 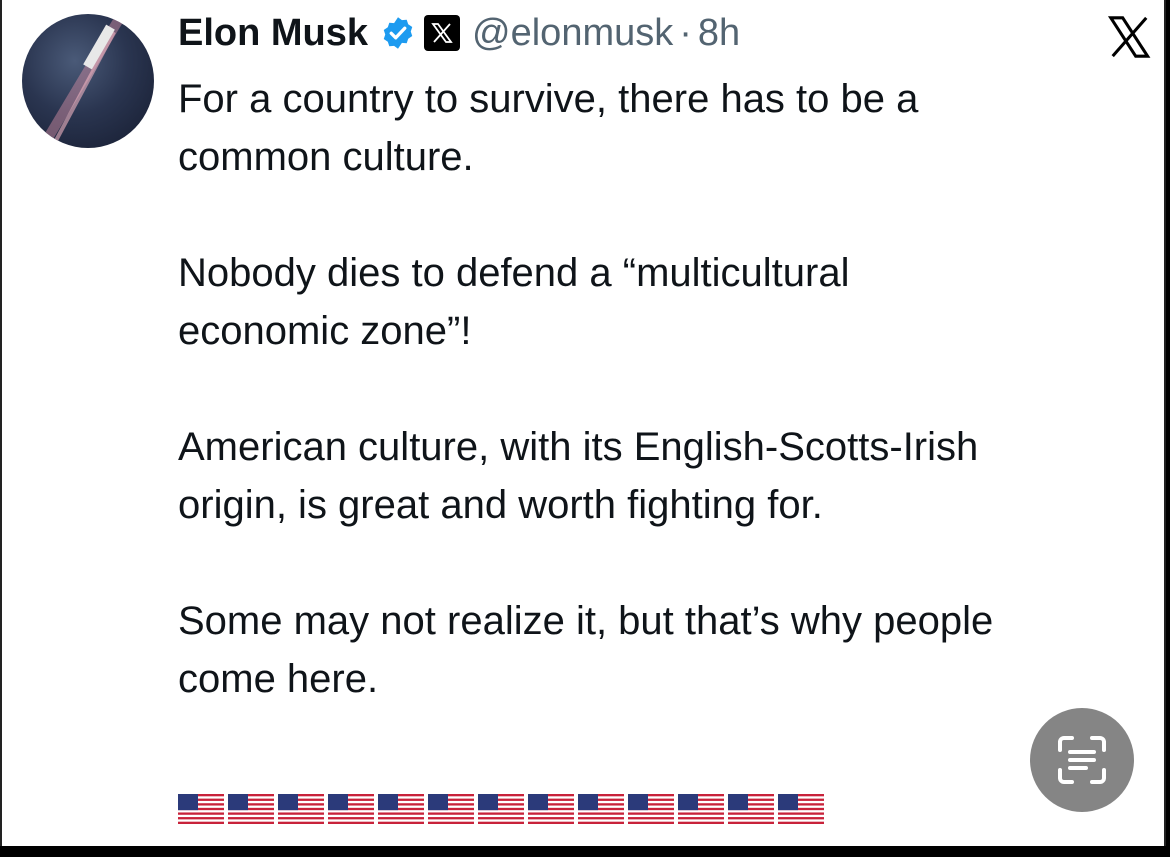 What do you see at coordinates (273, 33) in the screenshot?
I see `author-name: Elon Musk` at bounding box center [273, 33].